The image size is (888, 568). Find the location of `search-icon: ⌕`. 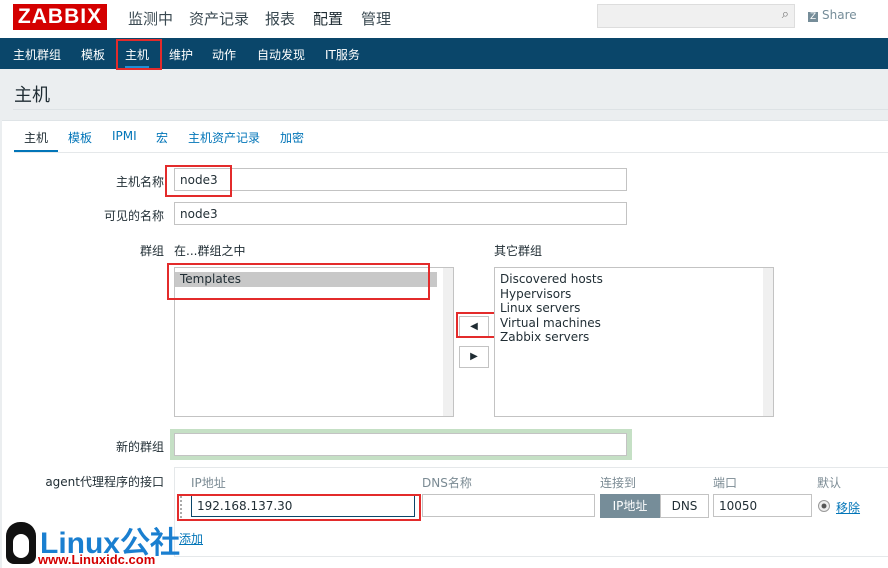

search-icon: ⌕ is located at coordinates (785, 14).